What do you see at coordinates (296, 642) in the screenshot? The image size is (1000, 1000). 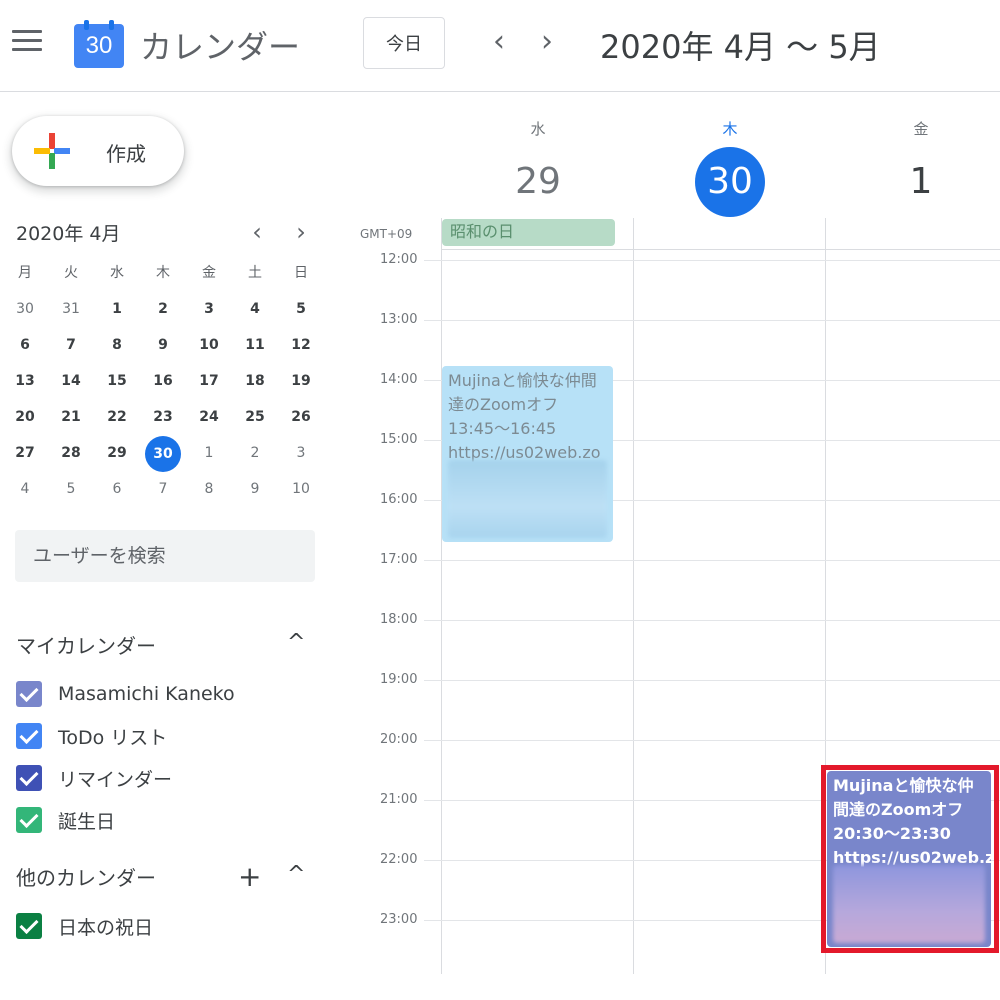 I see `my-calendars-collapse-icon: ^` at bounding box center [296, 642].